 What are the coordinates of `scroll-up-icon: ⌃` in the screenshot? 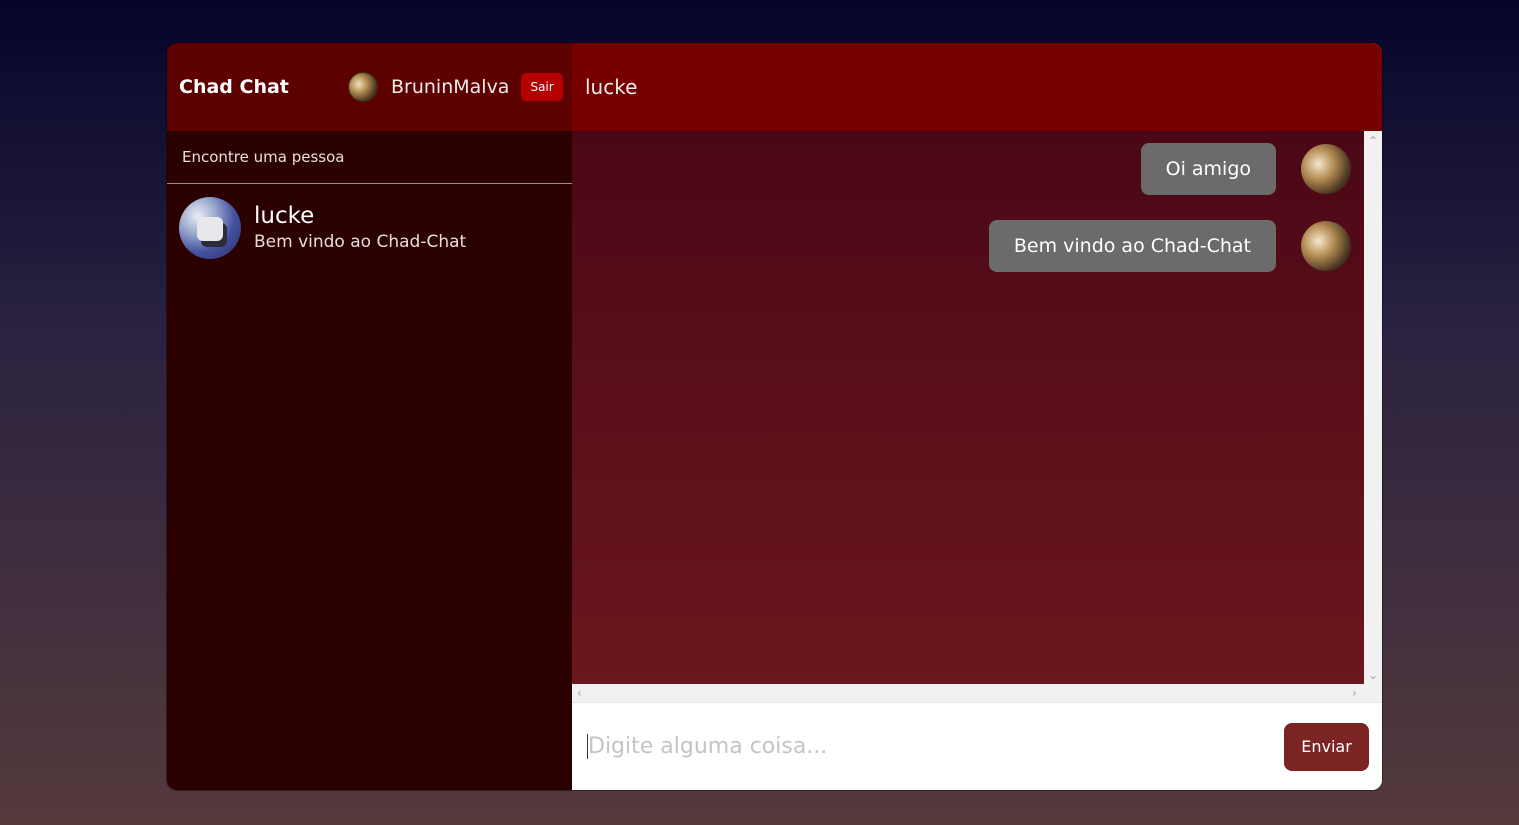 It's located at (1373, 141).